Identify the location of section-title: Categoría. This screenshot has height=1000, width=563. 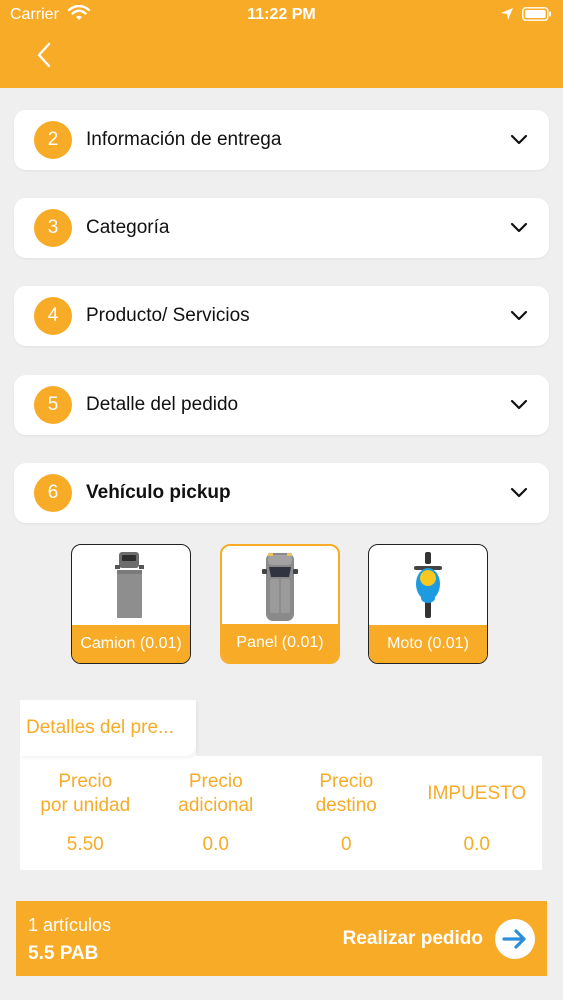
(128, 227).